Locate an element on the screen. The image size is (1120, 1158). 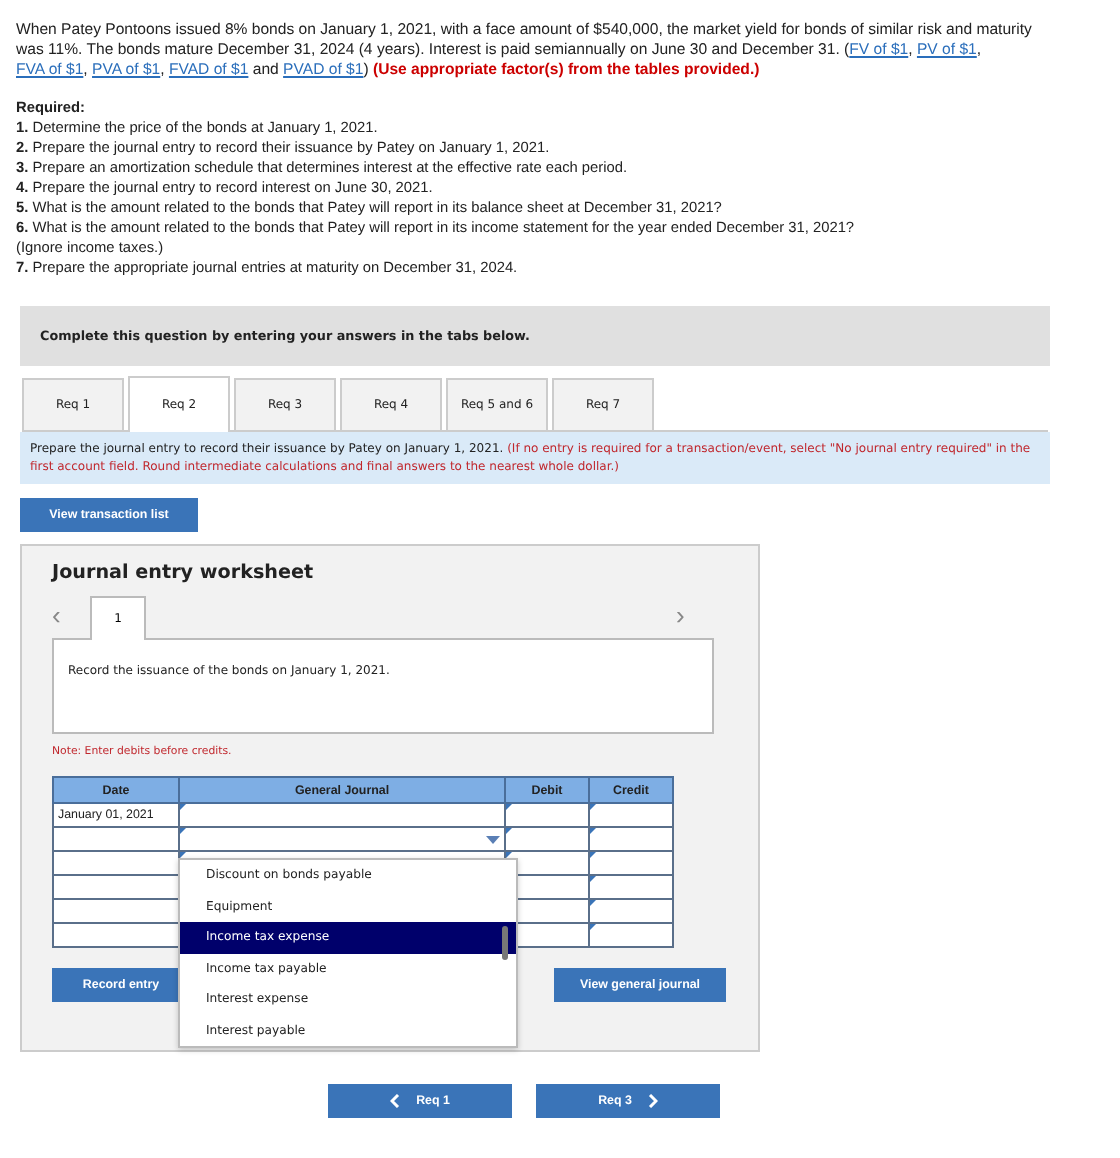
scrollbar-thumb is located at coordinates (505, 943).